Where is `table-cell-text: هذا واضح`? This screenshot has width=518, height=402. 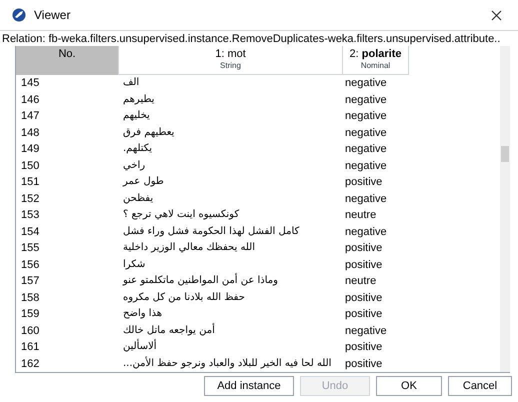
table-cell-text: هذا واضح is located at coordinates (143, 314).